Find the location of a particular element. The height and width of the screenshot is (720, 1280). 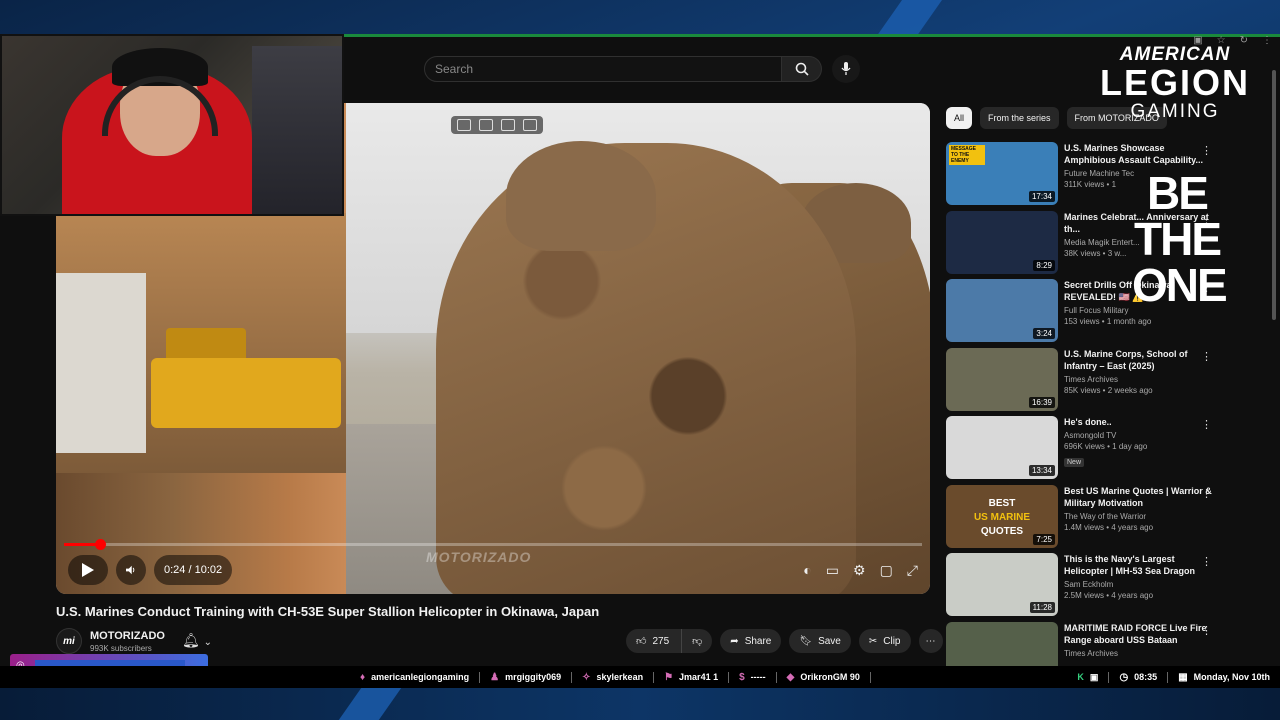

duration-badge: 17:34 is located at coordinates (1041, 196).